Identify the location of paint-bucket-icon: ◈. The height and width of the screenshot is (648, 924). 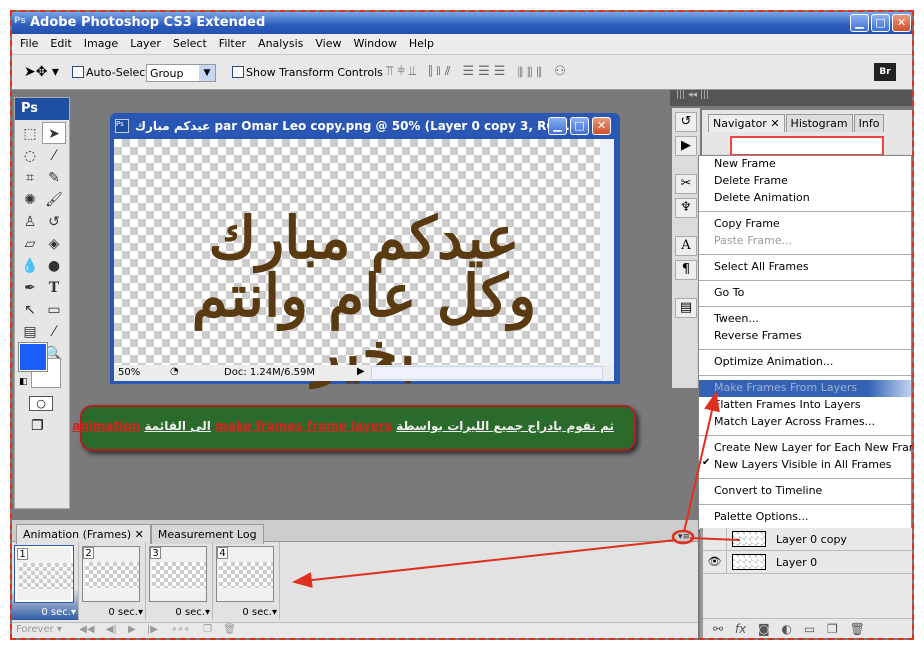
(54, 244).